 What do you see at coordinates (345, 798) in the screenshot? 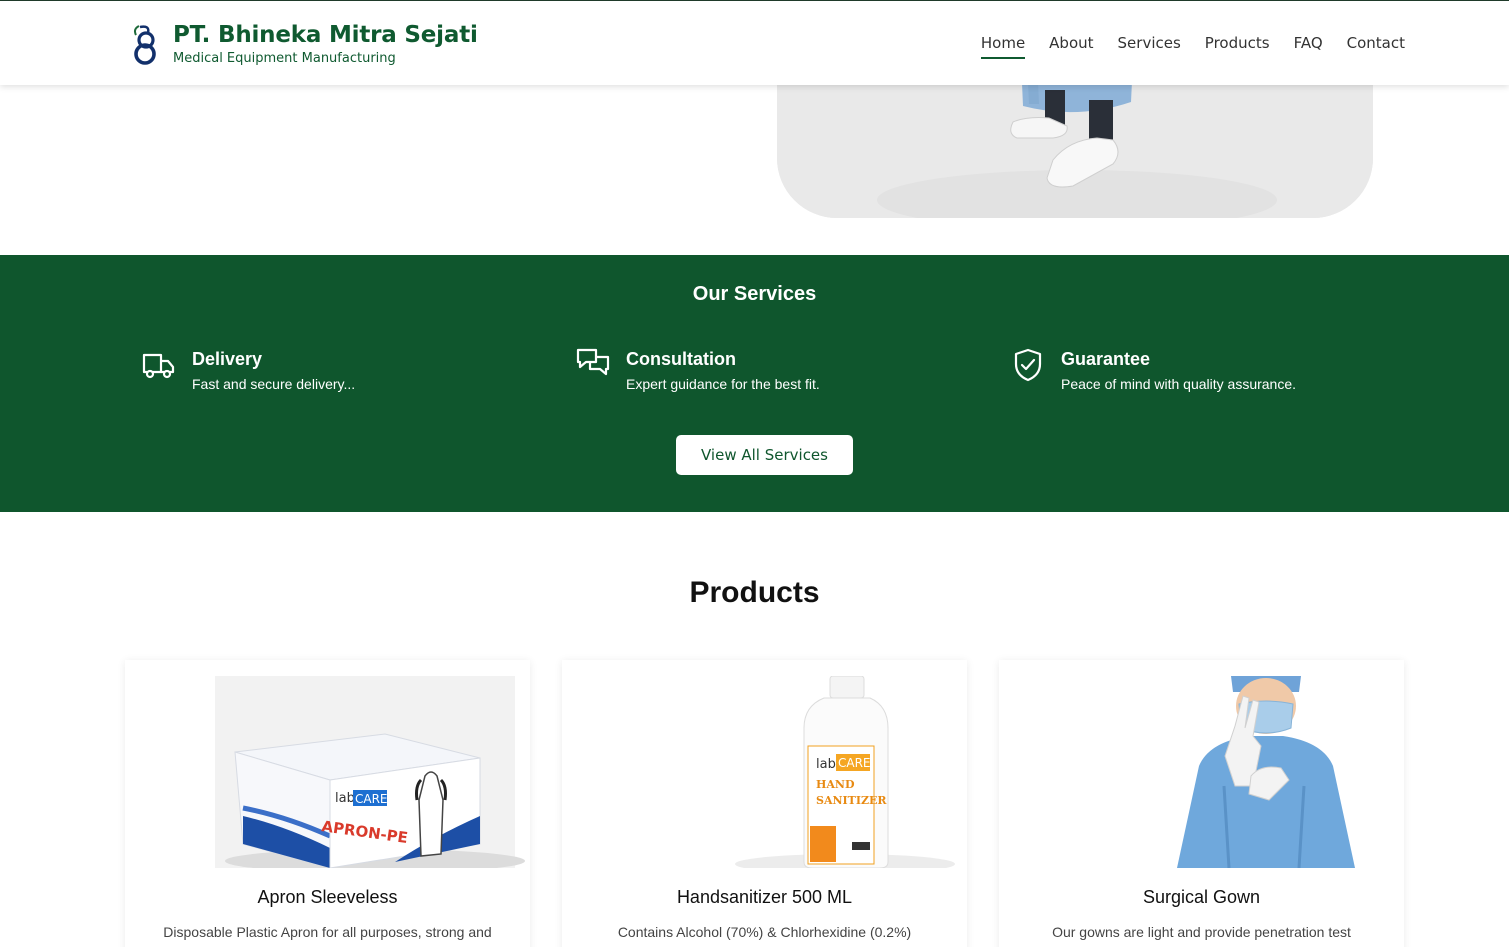
I see `box-brand-text: lab` at bounding box center [345, 798].